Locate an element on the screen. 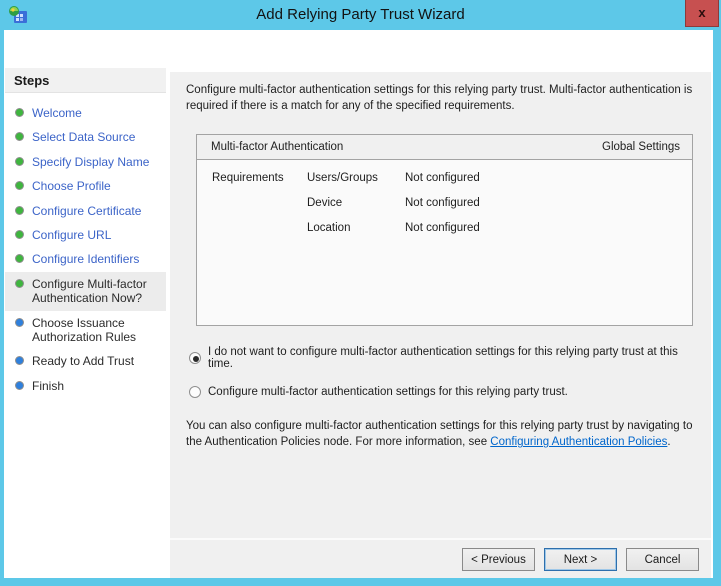 The height and width of the screenshot is (586, 721). table-row: Device Not configured is located at coordinates (444, 203).